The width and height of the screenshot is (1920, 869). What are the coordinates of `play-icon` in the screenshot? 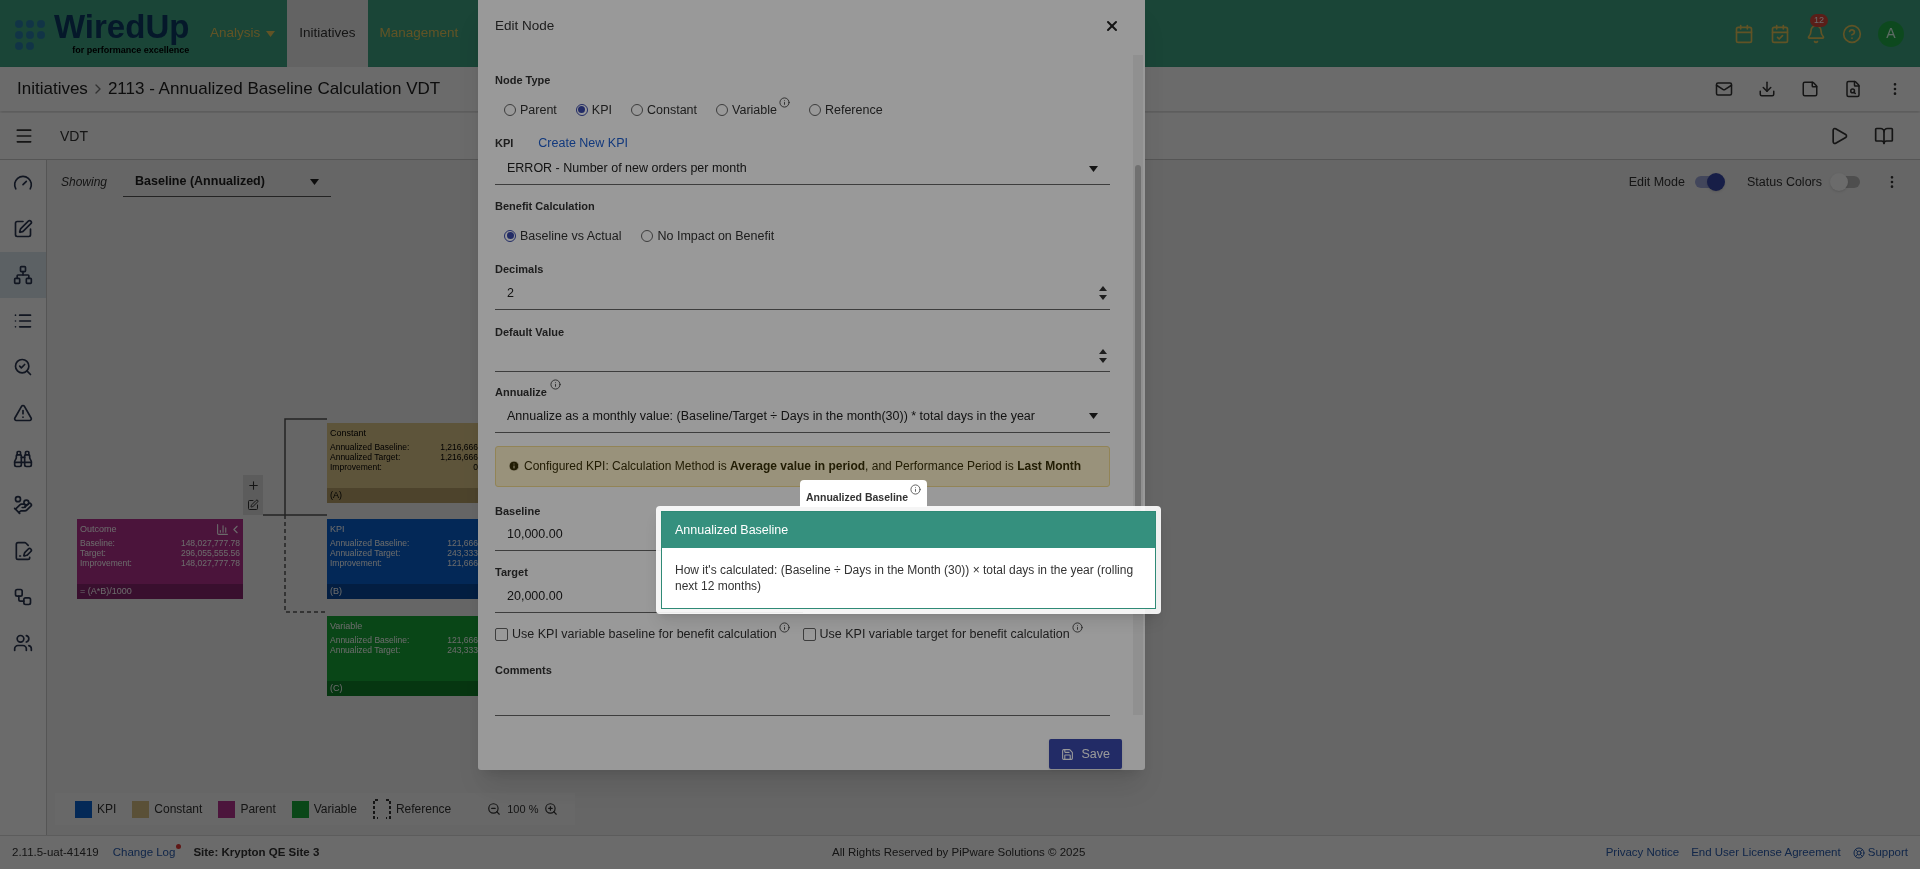 It's located at (1839, 136).